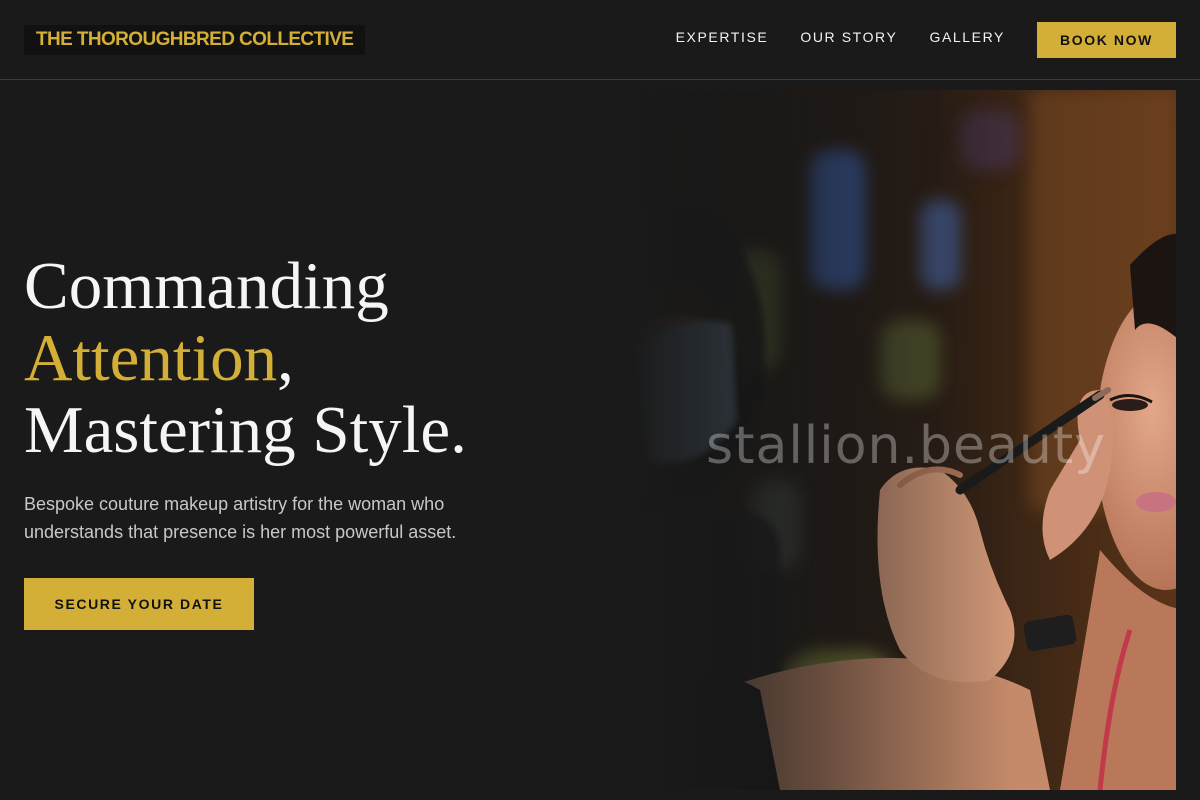 The width and height of the screenshot is (1200, 800). I want to click on secure-your-date-button: SECURE YOUR DATE, so click(139, 604).